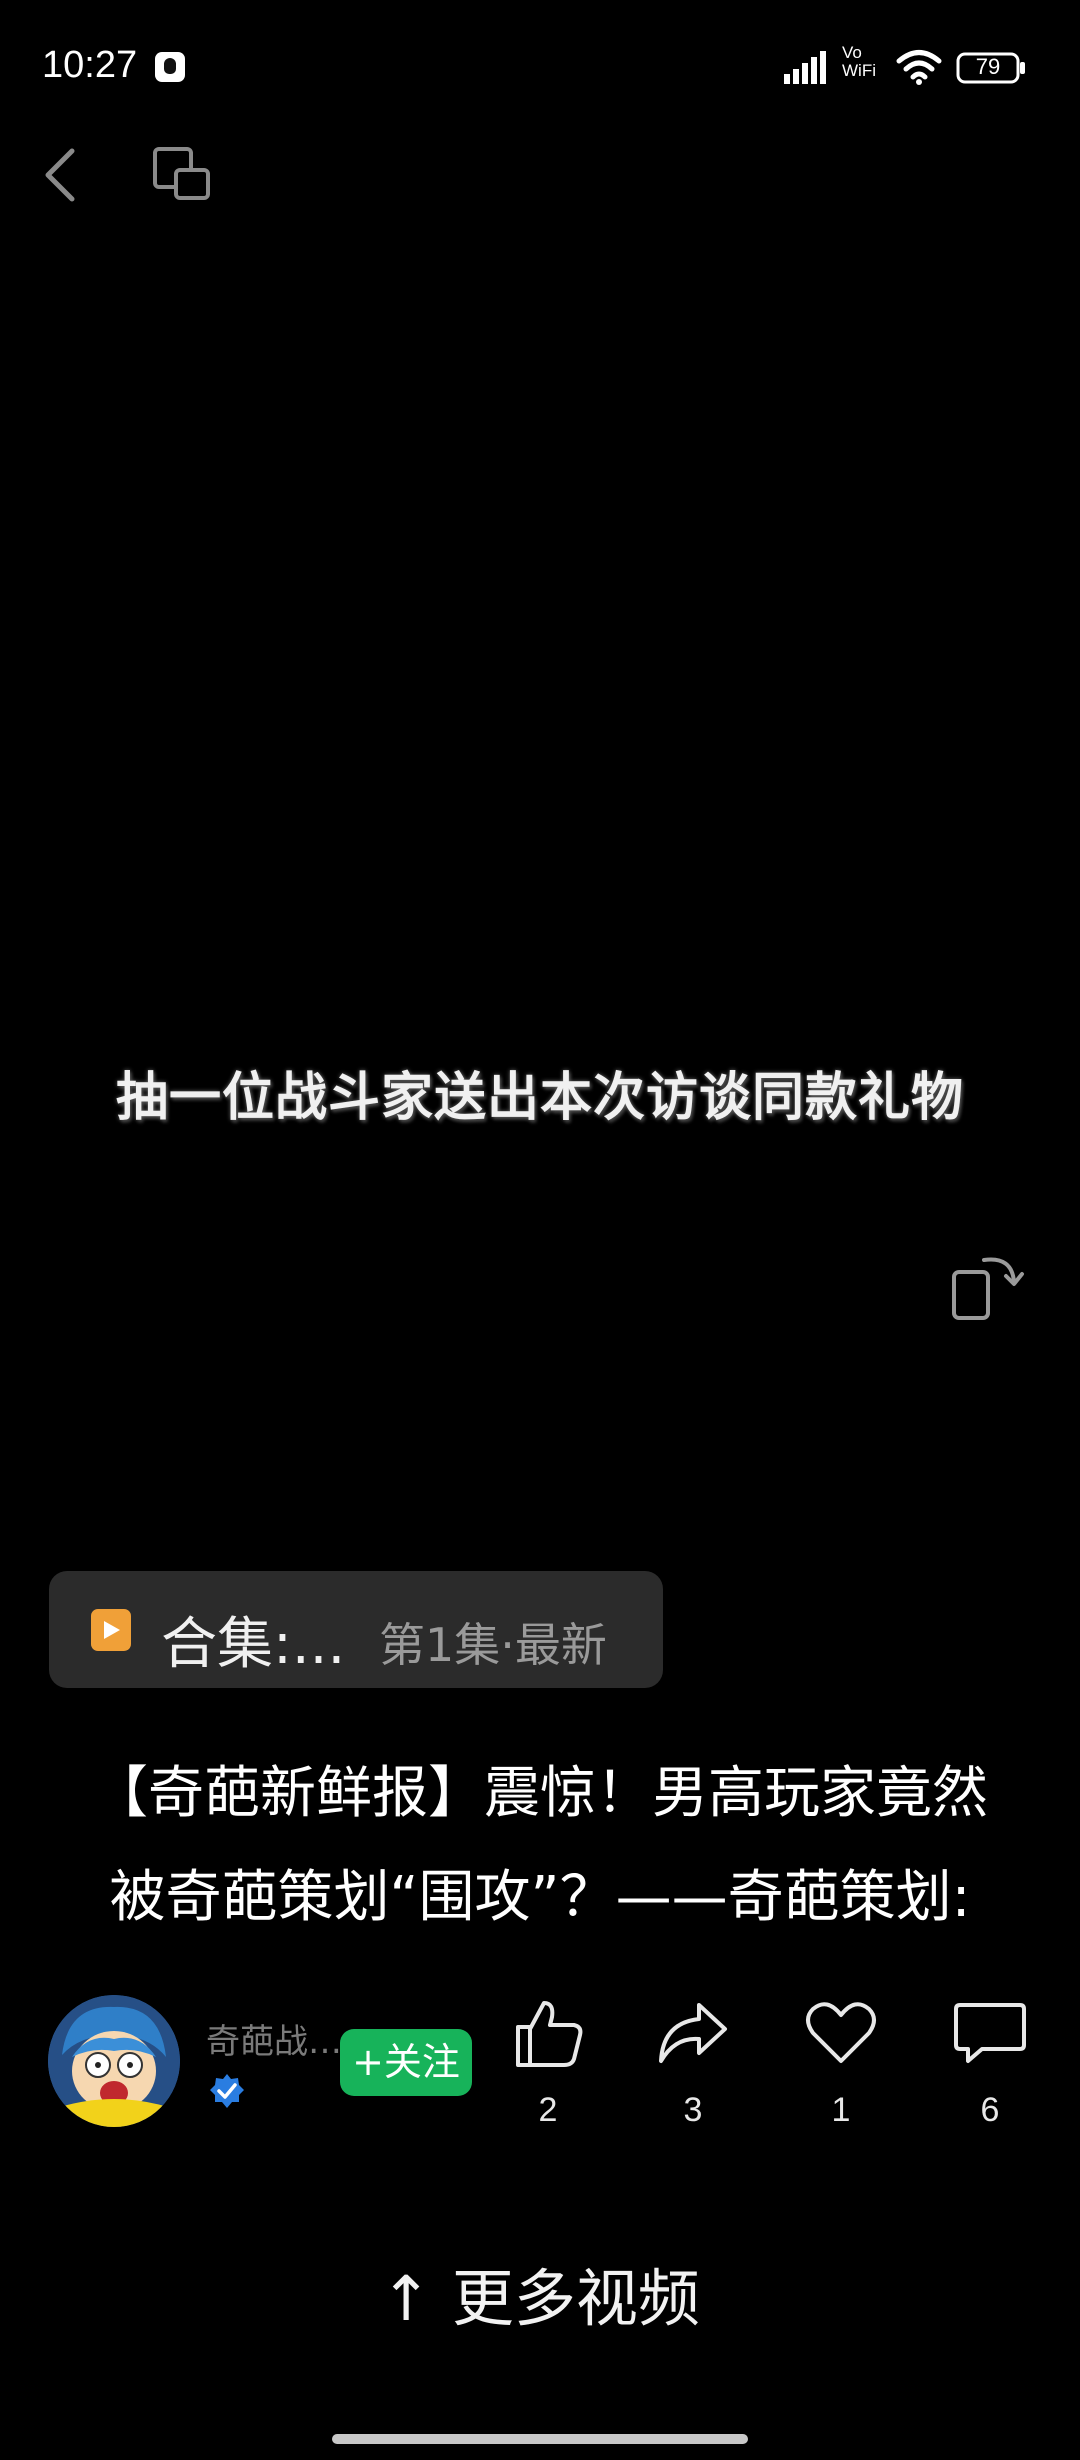  I want to click on home-indicator, so click(540, 2439).